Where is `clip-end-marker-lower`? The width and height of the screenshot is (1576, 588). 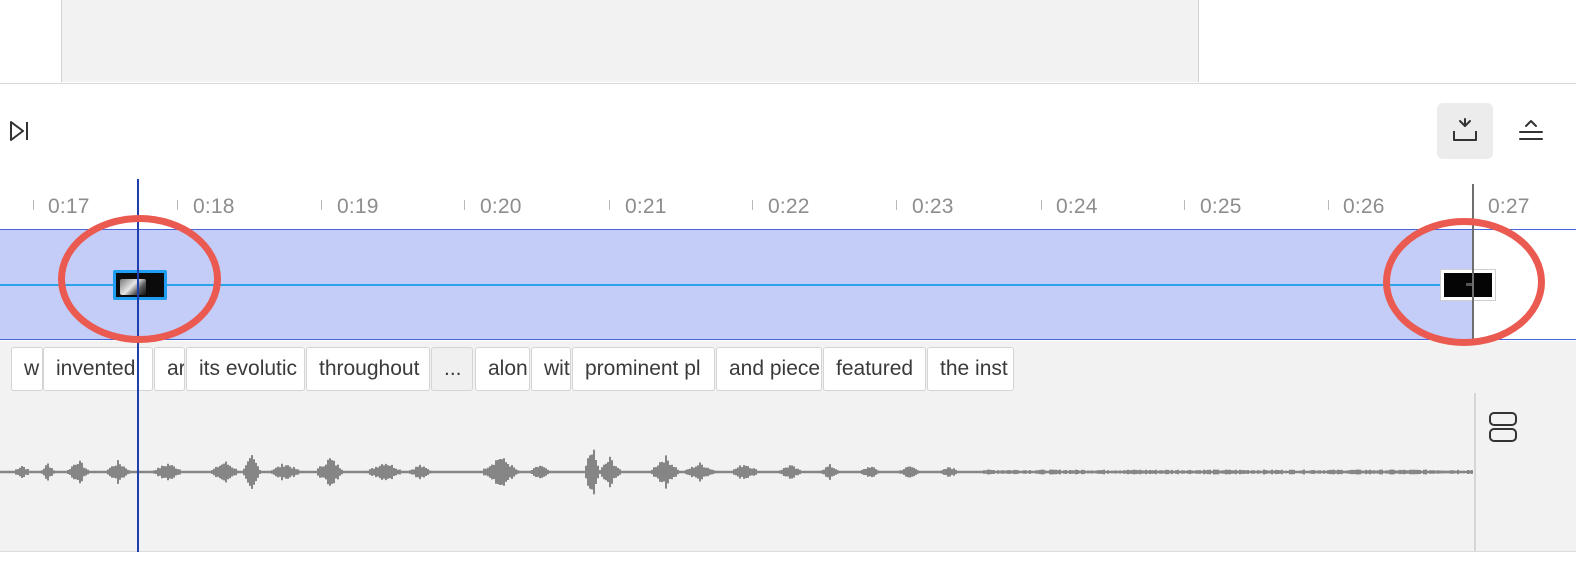
clip-end-marker-lower is located at coordinates (1475, 472).